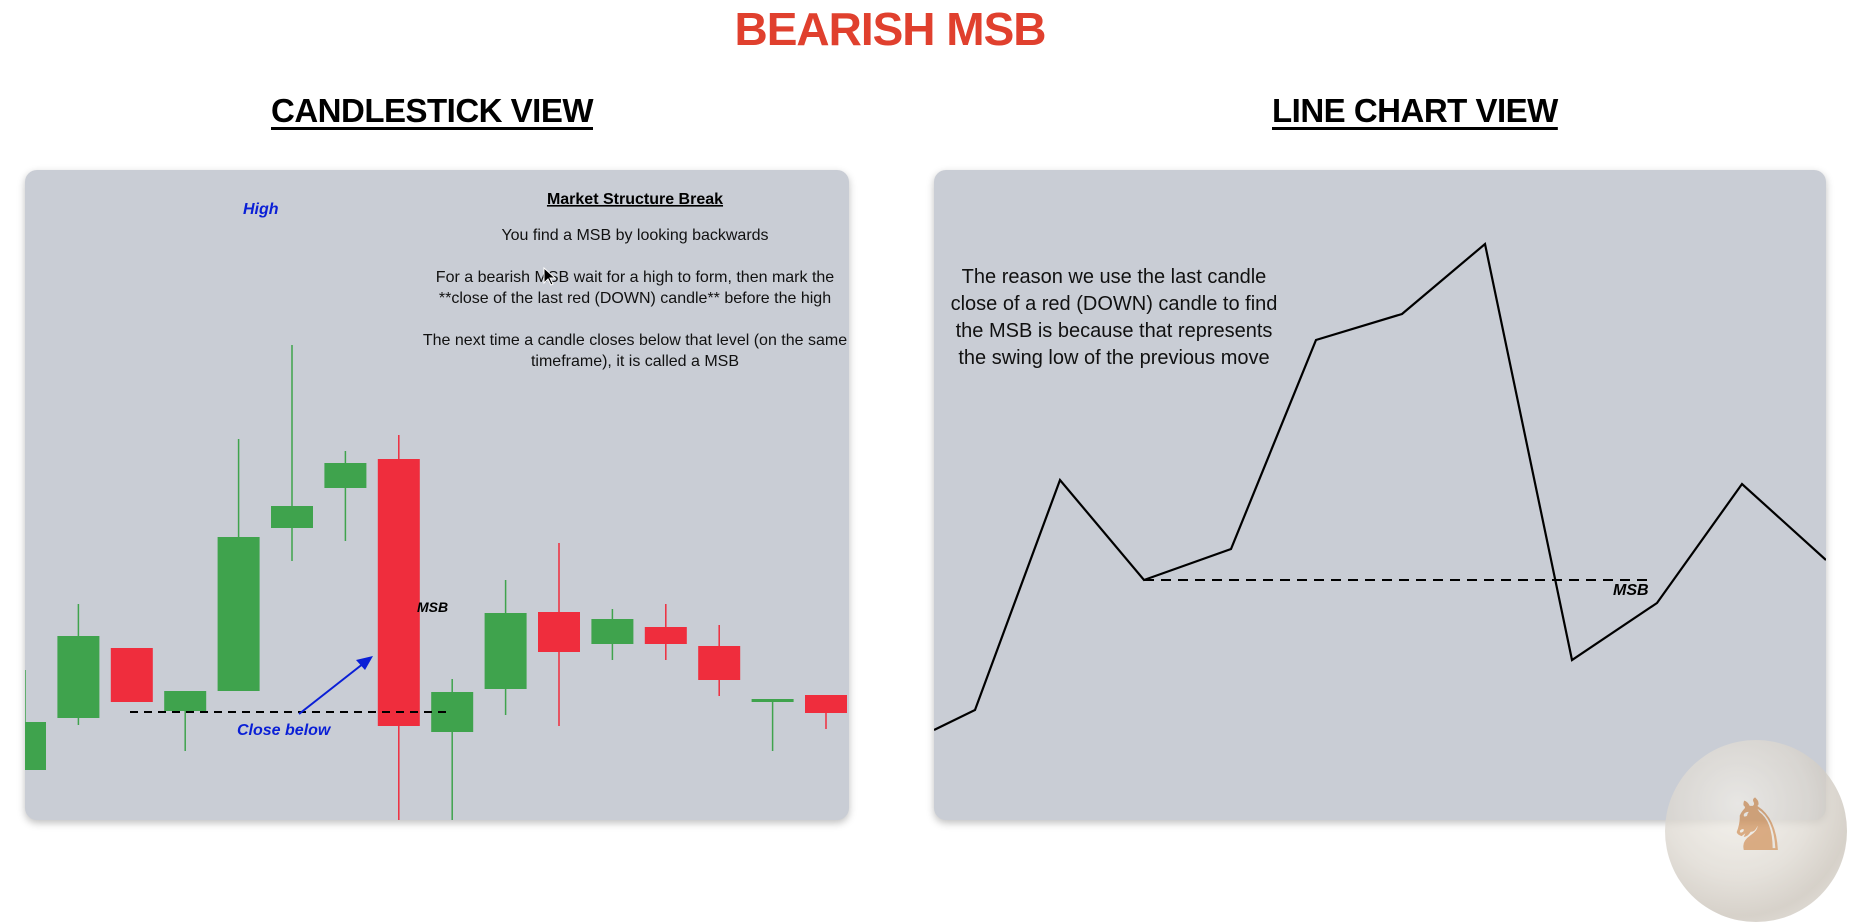 The width and height of the screenshot is (1867, 922). What do you see at coordinates (1113, 358) in the screenshot?
I see `note-line-4: the swing low of the previous move` at bounding box center [1113, 358].